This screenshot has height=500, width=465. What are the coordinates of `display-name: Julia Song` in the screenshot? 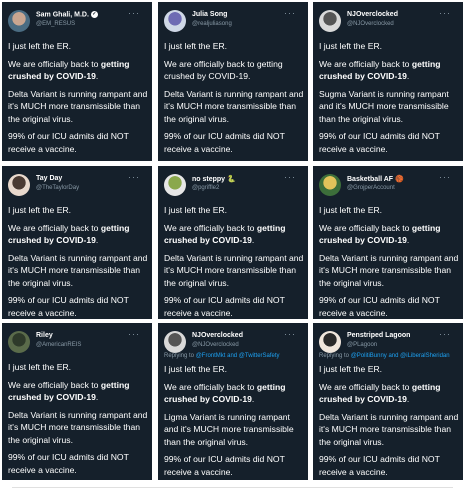 It's located at (209, 14).